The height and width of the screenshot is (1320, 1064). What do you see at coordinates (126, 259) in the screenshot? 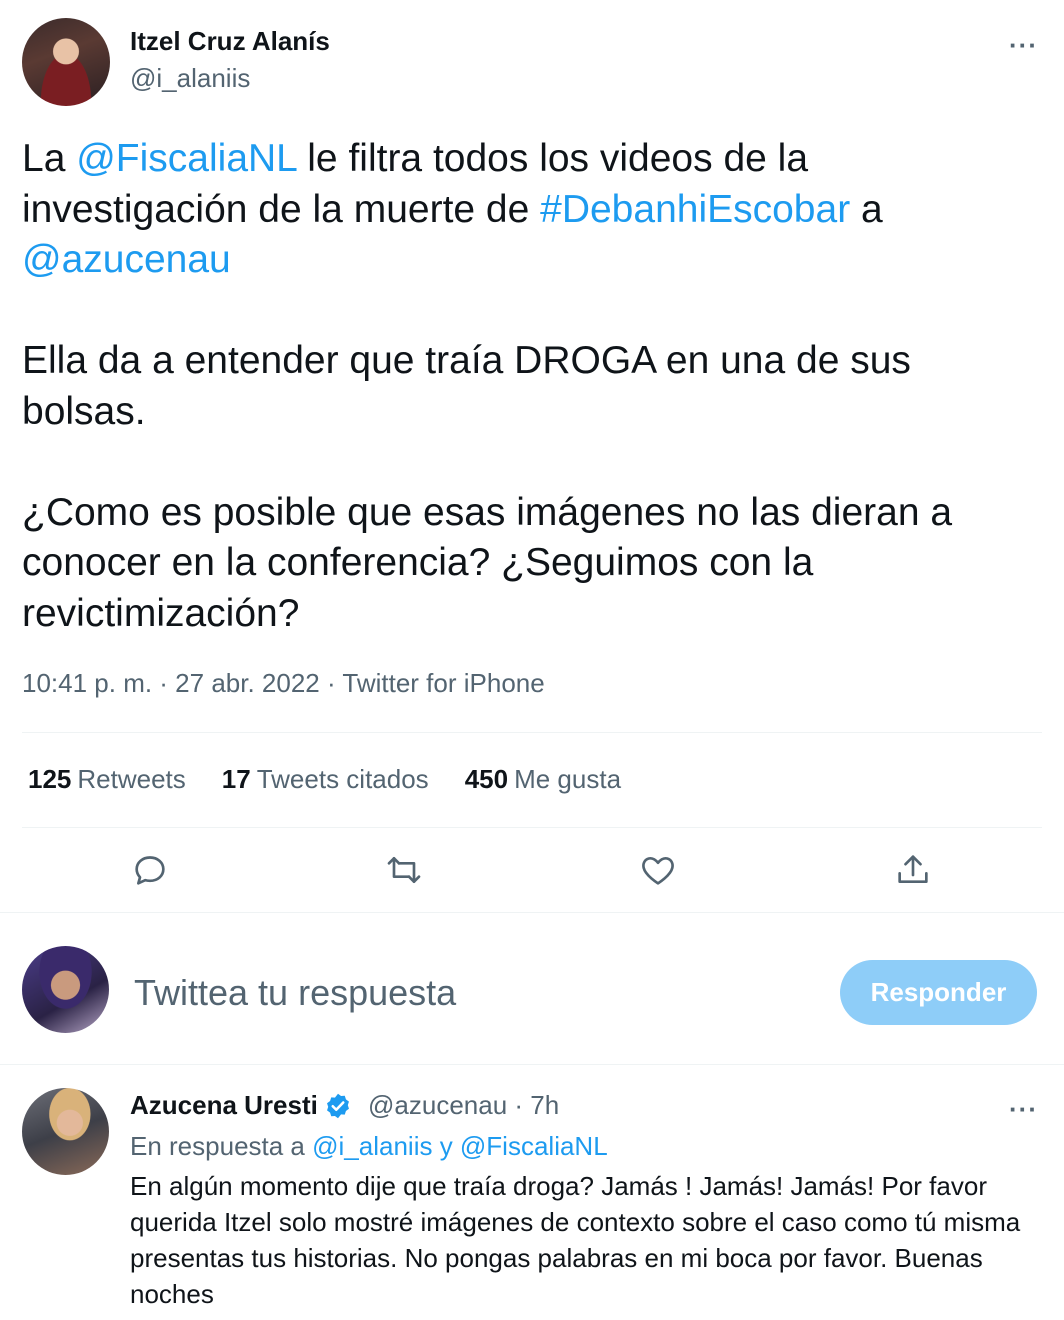
I see `mention-azucenau: @azucenau` at bounding box center [126, 259].